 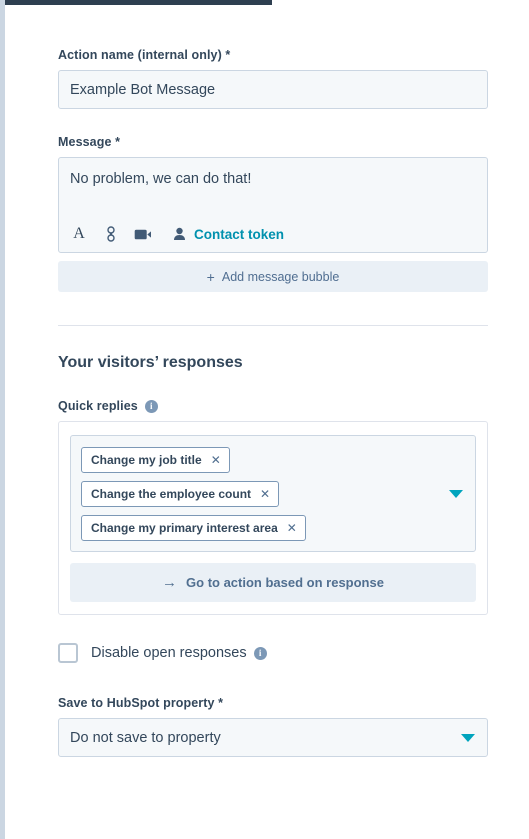 I want to click on quick-reply-tag-label: Change my primary interest area, so click(x=184, y=528).